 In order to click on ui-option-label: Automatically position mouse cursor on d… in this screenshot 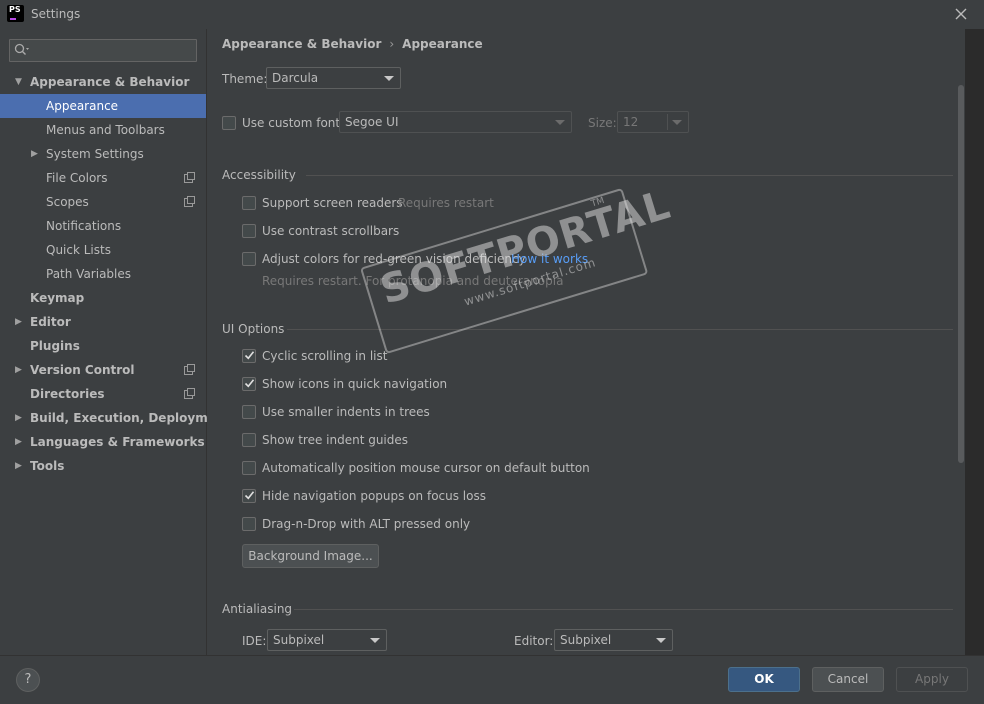, I will do `click(426, 468)`.